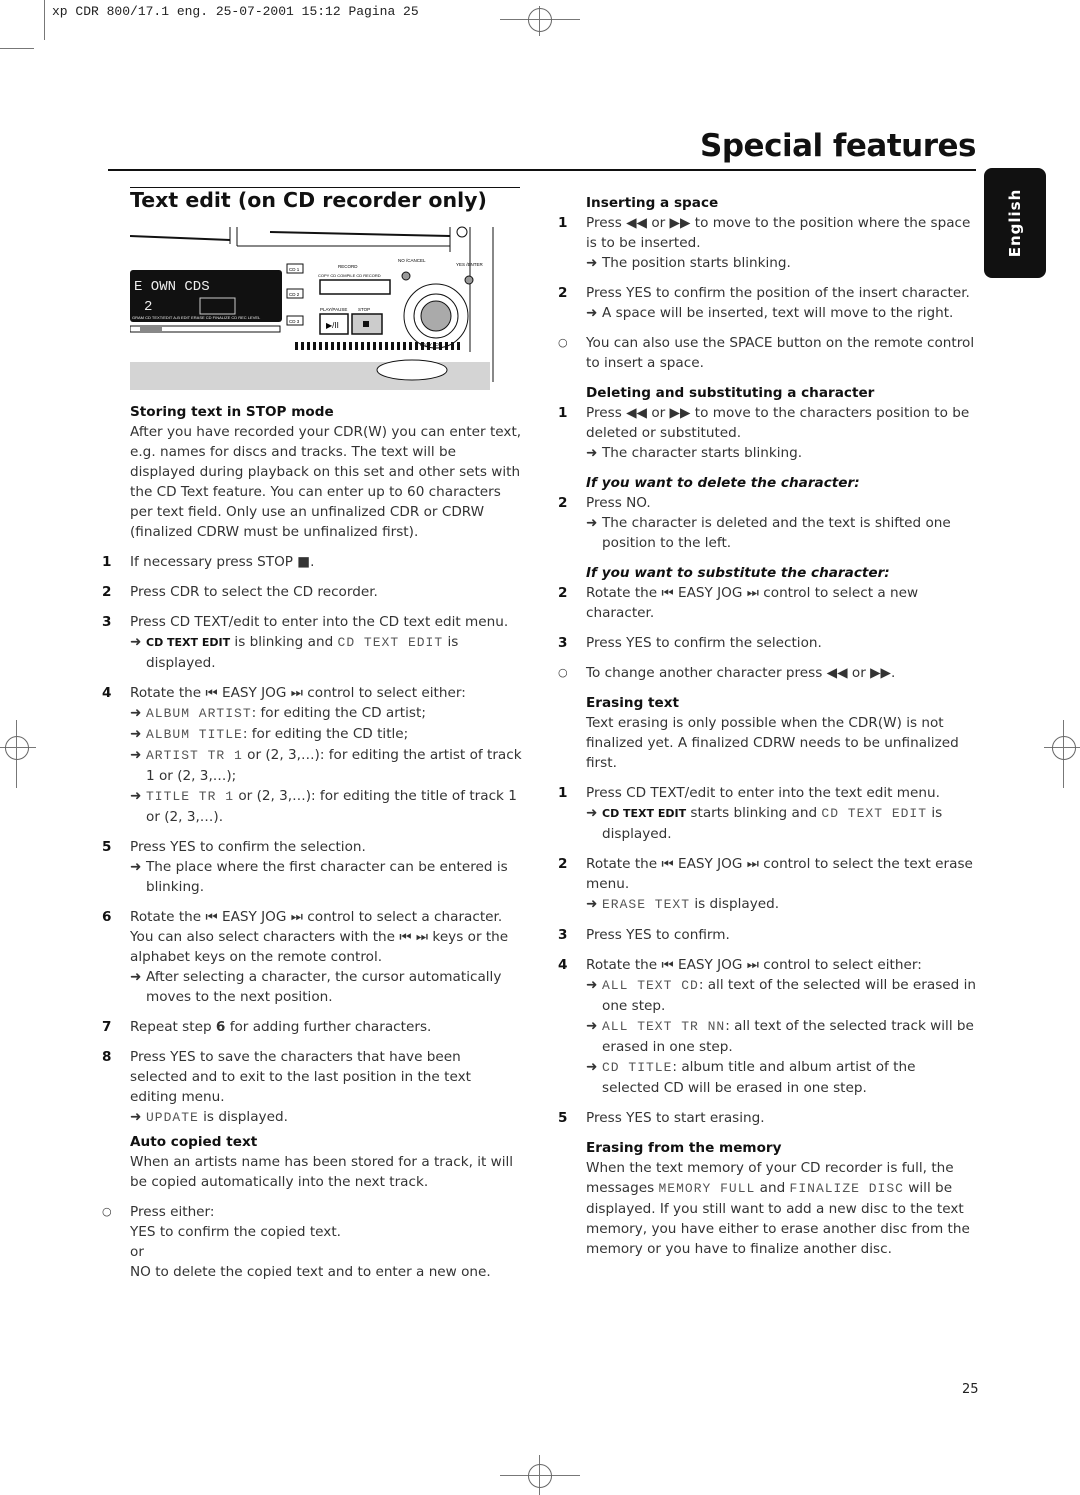 This screenshot has width=1080, height=1495. What do you see at coordinates (540, 1475) in the screenshot?
I see `registration-mark-bottom` at bounding box center [540, 1475].